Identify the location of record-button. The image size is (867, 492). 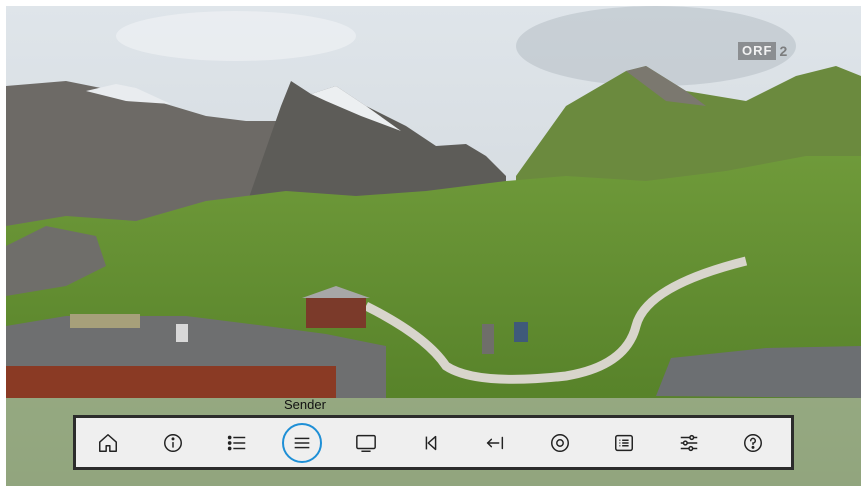
(560, 442).